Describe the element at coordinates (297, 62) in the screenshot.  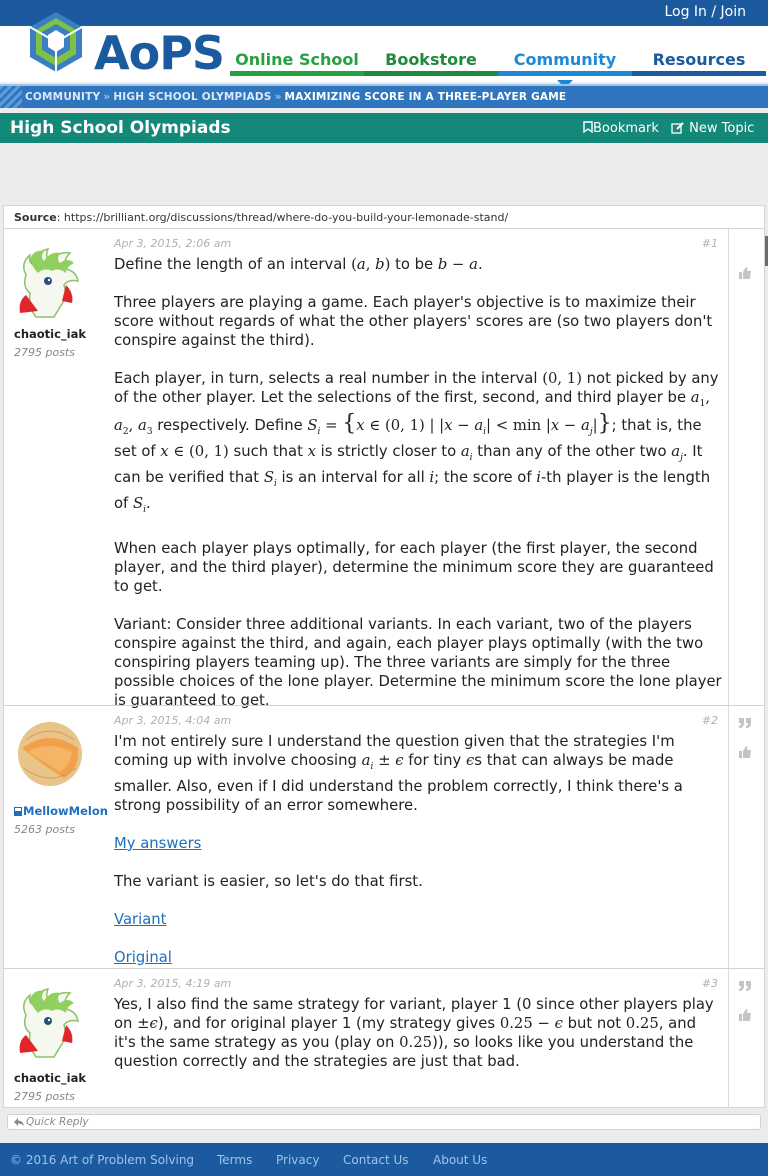
I see `tab-online-school: Online School` at that location.